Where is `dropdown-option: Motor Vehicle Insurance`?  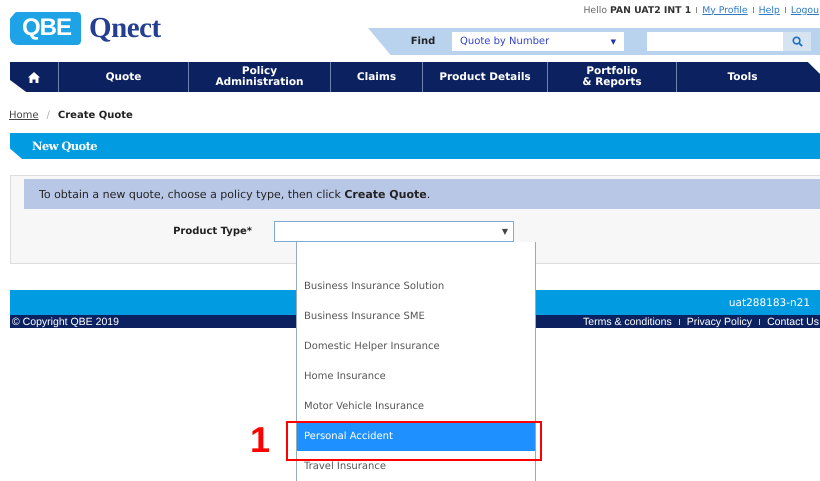 dropdown-option: Motor Vehicle Insurance is located at coordinates (416, 406).